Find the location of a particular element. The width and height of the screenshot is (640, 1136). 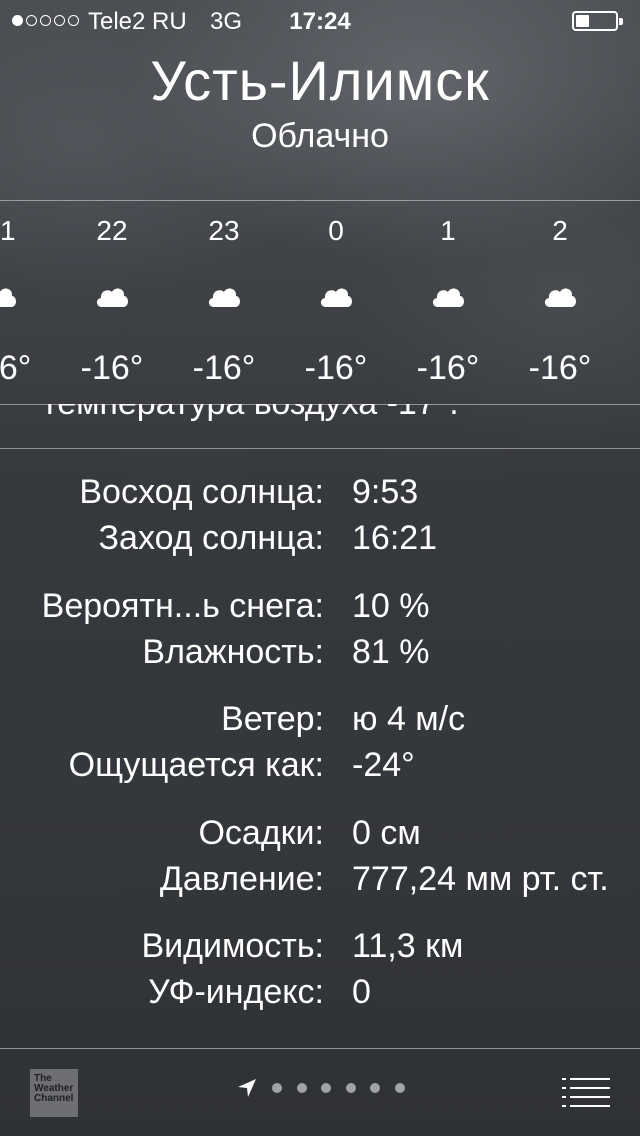

hourly-item: 23 -16° is located at coordinates (224, 302).